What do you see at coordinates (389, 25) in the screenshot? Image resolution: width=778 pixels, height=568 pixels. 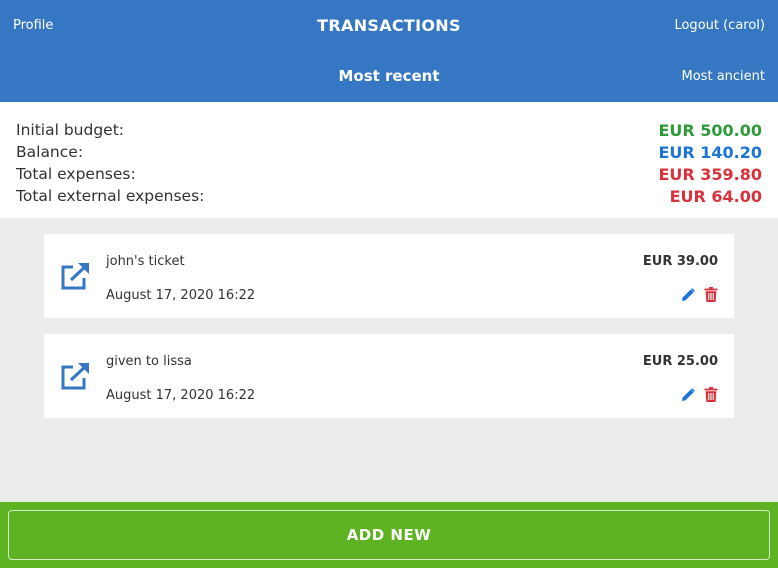 I see `page-title: TRANSACTIONS` at bounding box center [389, 25].